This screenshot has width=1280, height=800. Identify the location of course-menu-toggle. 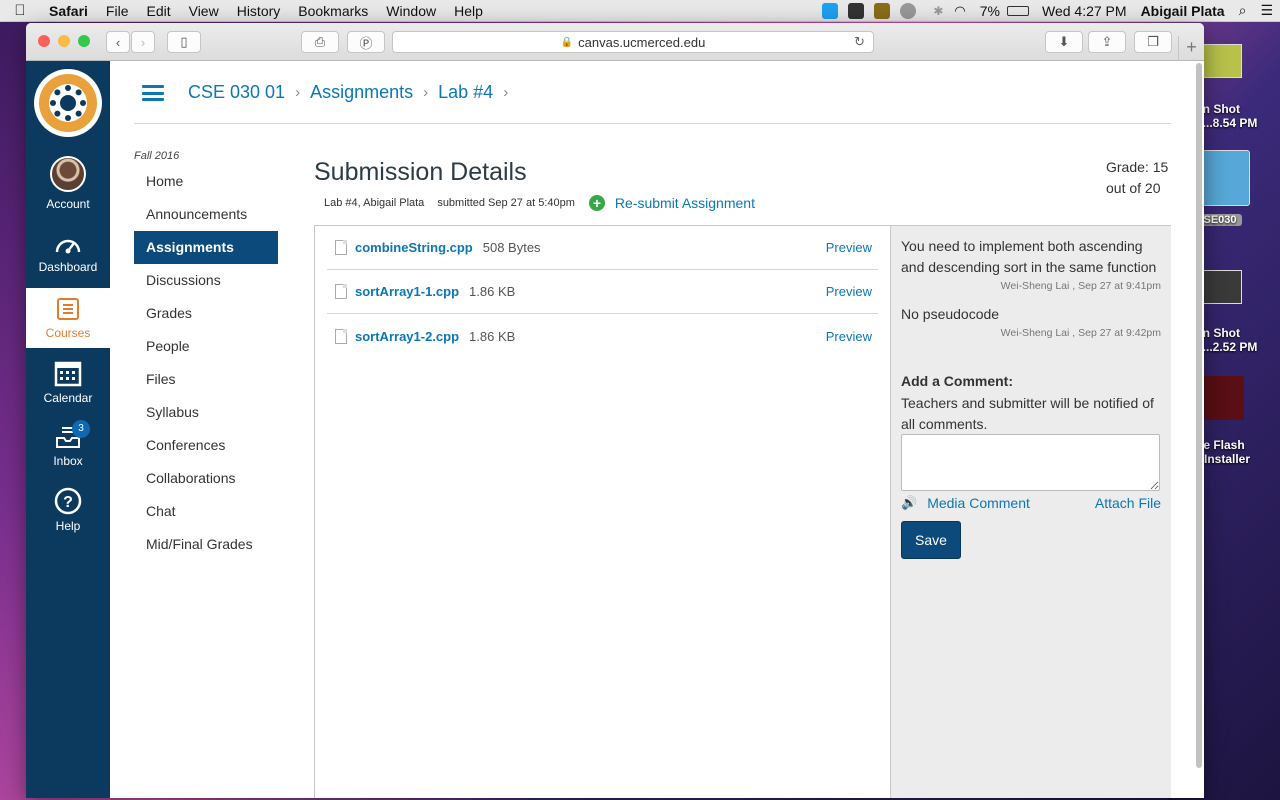
(153, 93).